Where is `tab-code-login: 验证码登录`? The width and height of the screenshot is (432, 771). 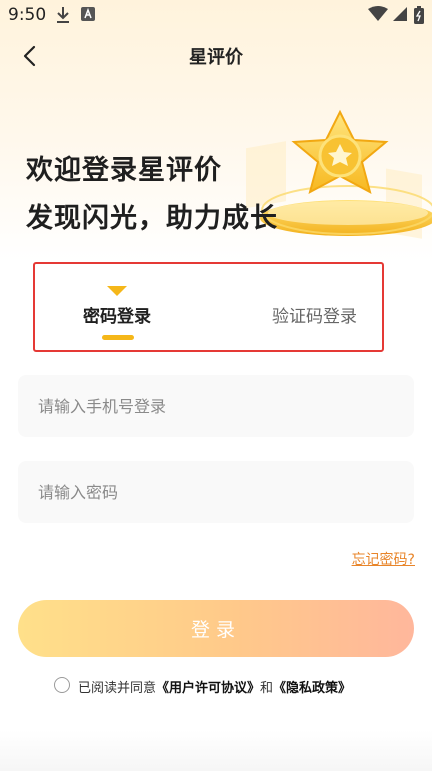 tab-code-login: 验证码登录 is located at coordinates (314, 314).